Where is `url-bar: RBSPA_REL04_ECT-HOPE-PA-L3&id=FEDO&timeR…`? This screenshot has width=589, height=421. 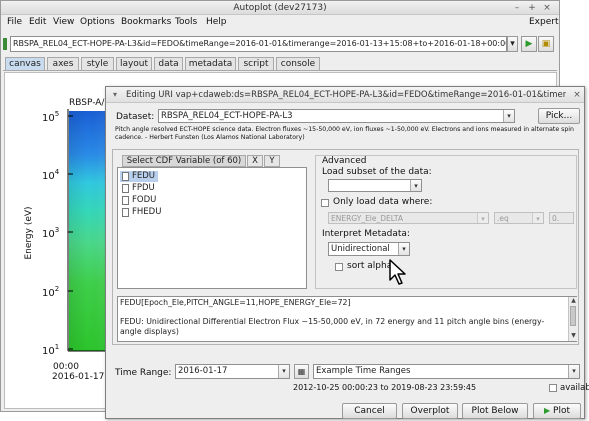 url-bar: RBSPA_REL04_ECT-HOPE-PA-L3&id=FEDO&timeR… is located at coordinates (280, 44).